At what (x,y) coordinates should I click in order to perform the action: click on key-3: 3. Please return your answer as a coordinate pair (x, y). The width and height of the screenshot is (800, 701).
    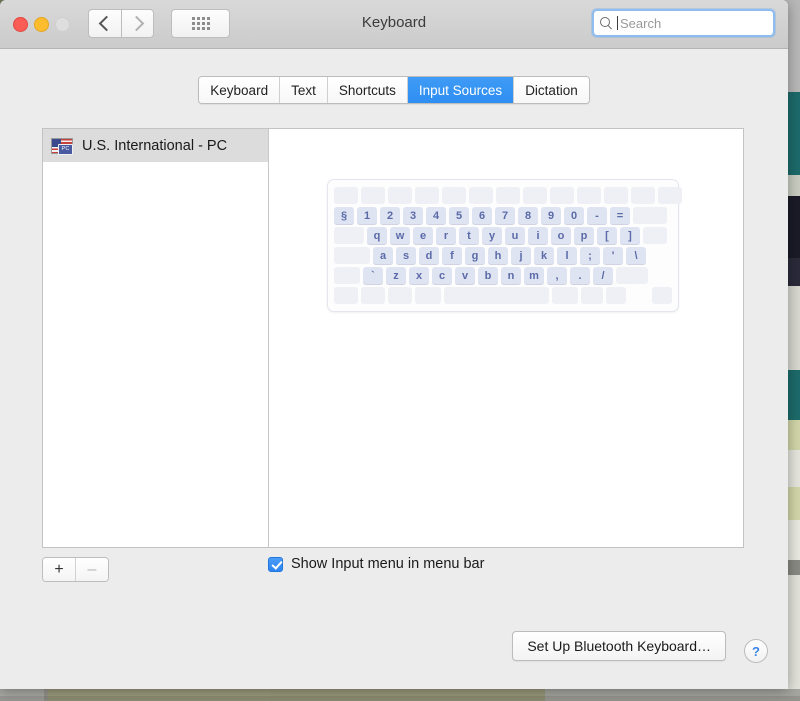
    Looking at the image, I should click on (413, 215).